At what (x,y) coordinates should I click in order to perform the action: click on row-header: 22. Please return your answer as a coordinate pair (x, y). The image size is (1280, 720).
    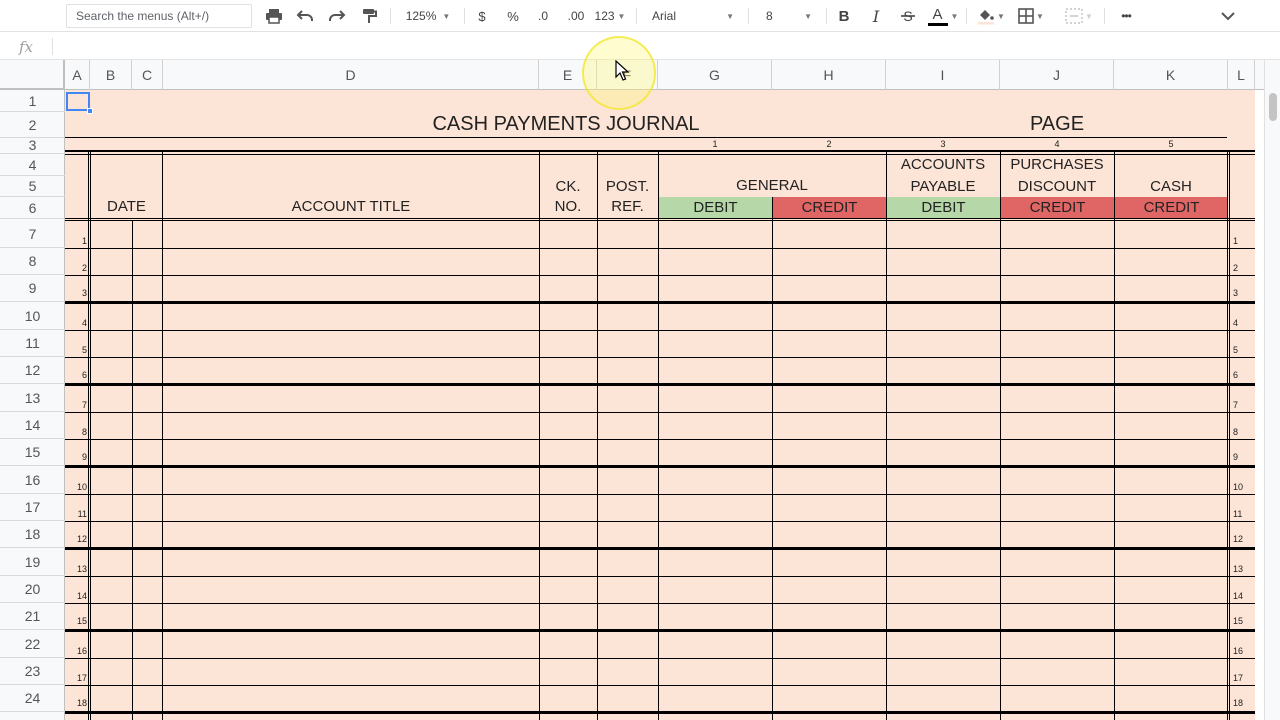
    Looking at the image, I should click on (32, 644).